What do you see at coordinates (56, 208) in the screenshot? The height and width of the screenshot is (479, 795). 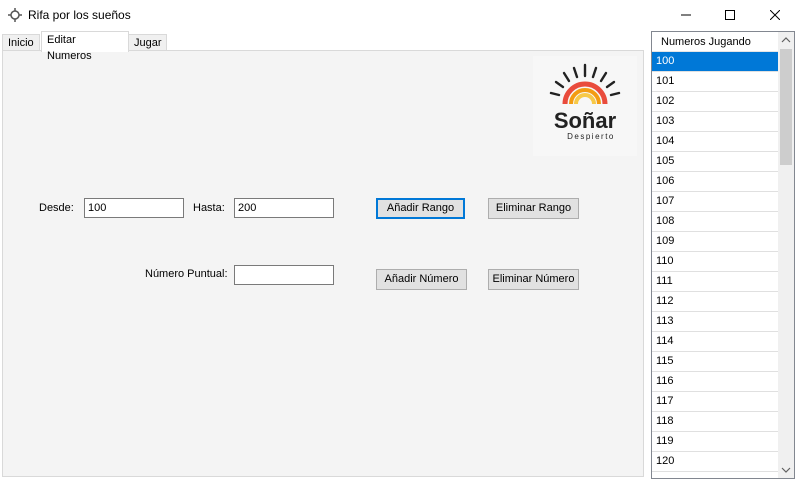 I see `desde-label: Desde:` at bounding box center [56, 208].